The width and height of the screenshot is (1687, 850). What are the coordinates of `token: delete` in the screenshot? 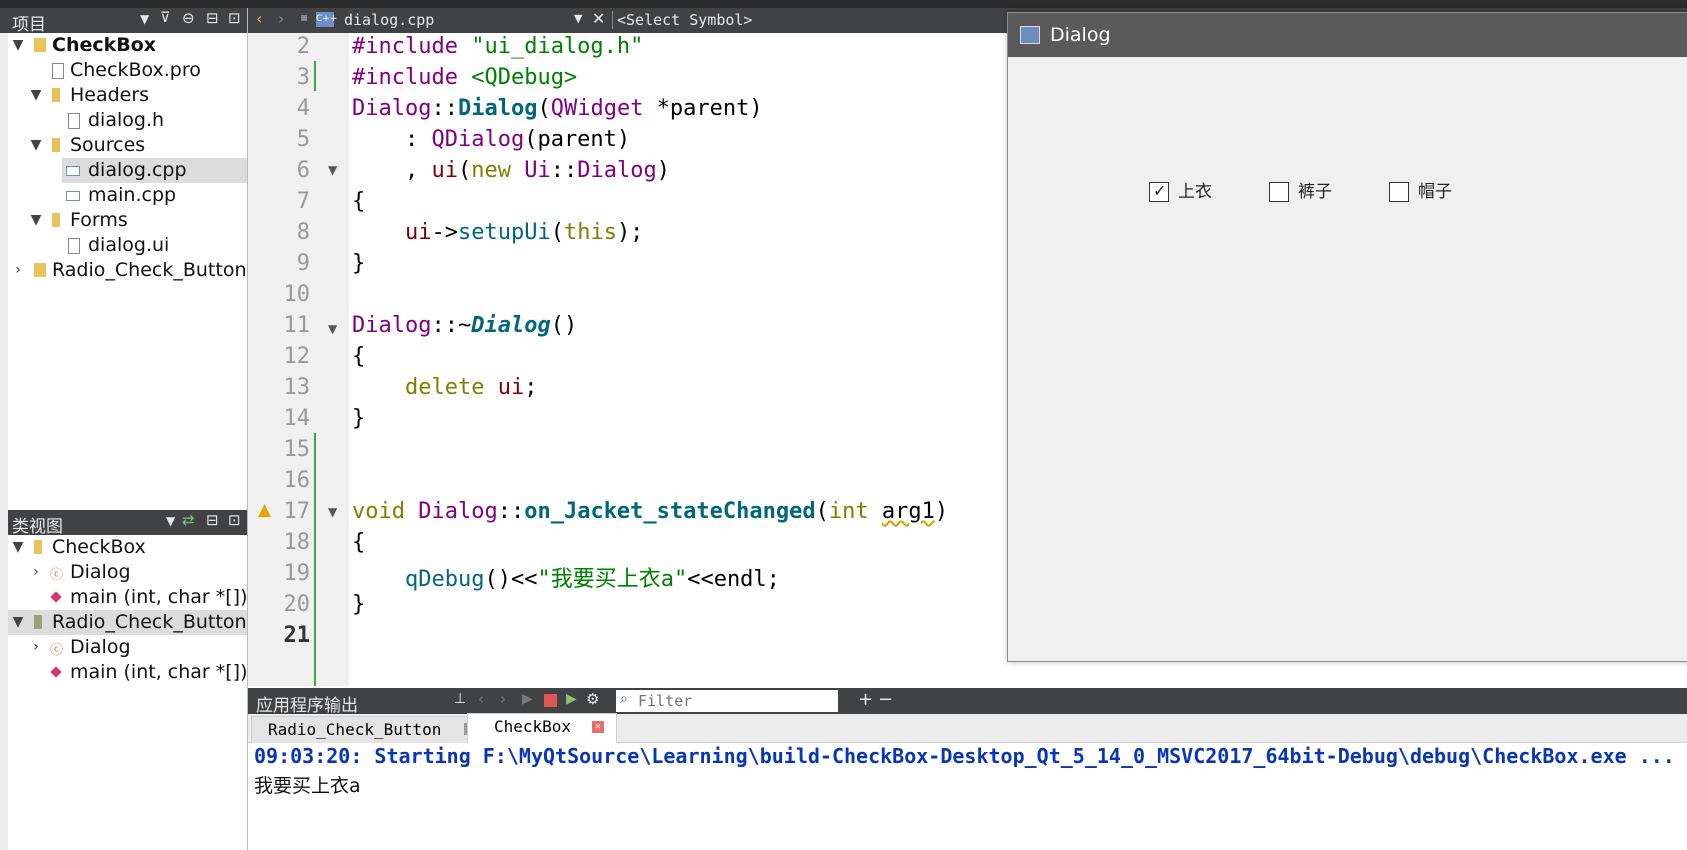 It's located at (444, 387).